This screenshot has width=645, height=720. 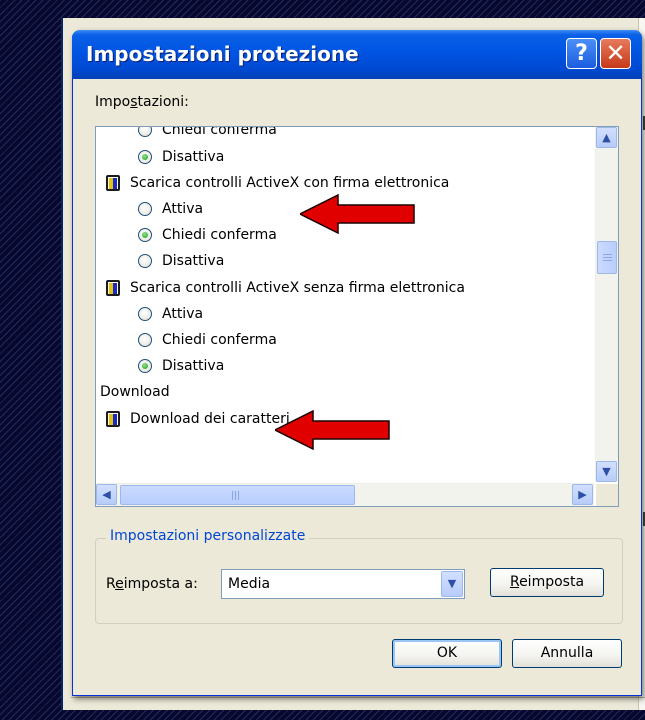 I want to click on chevron-up-icon: ▲, so click(x=606, y=137).